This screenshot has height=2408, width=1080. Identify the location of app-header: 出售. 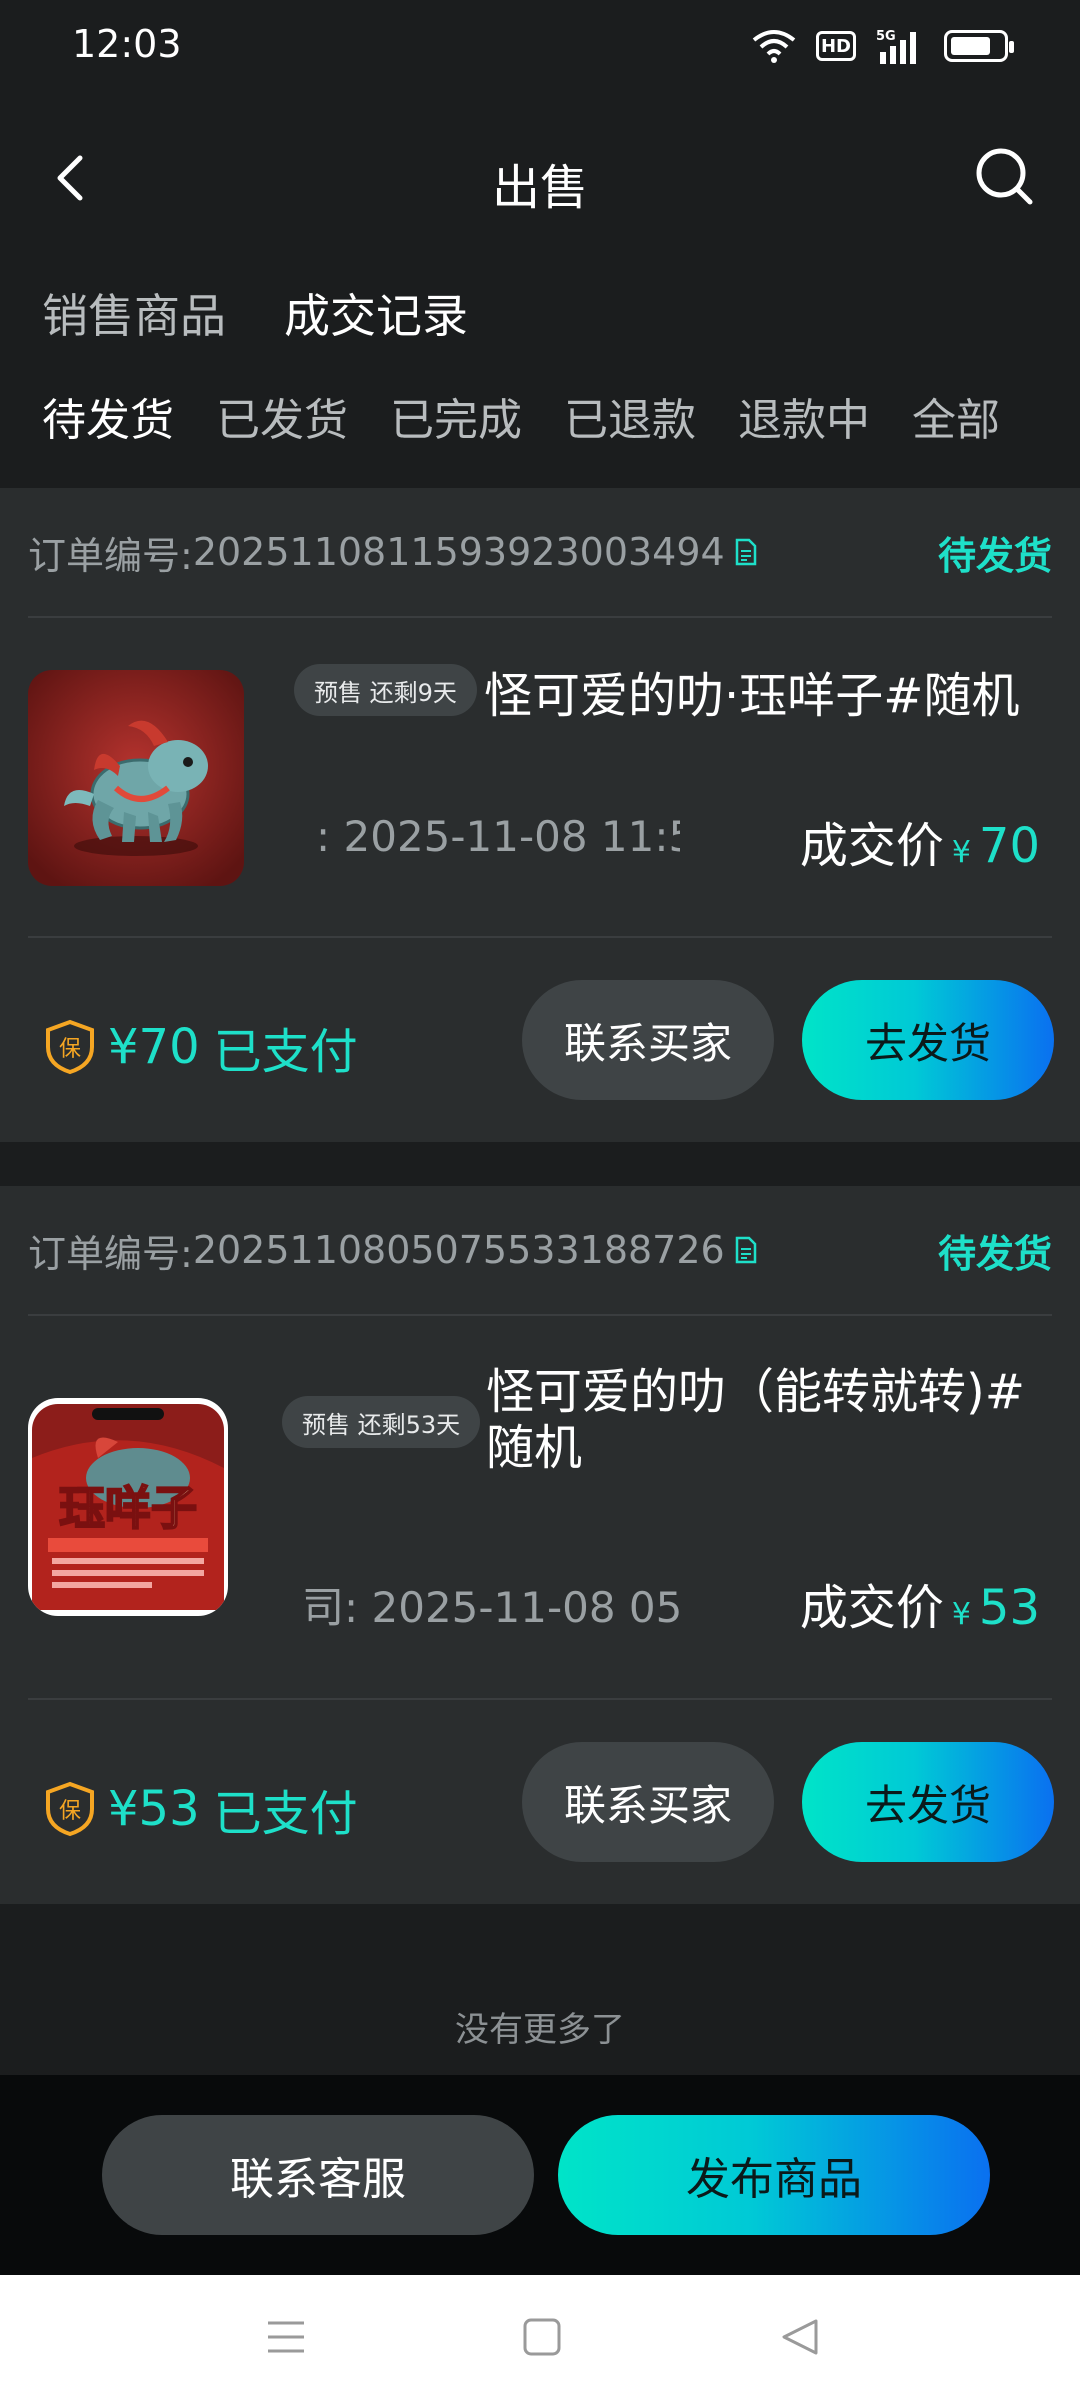
(540, 178).